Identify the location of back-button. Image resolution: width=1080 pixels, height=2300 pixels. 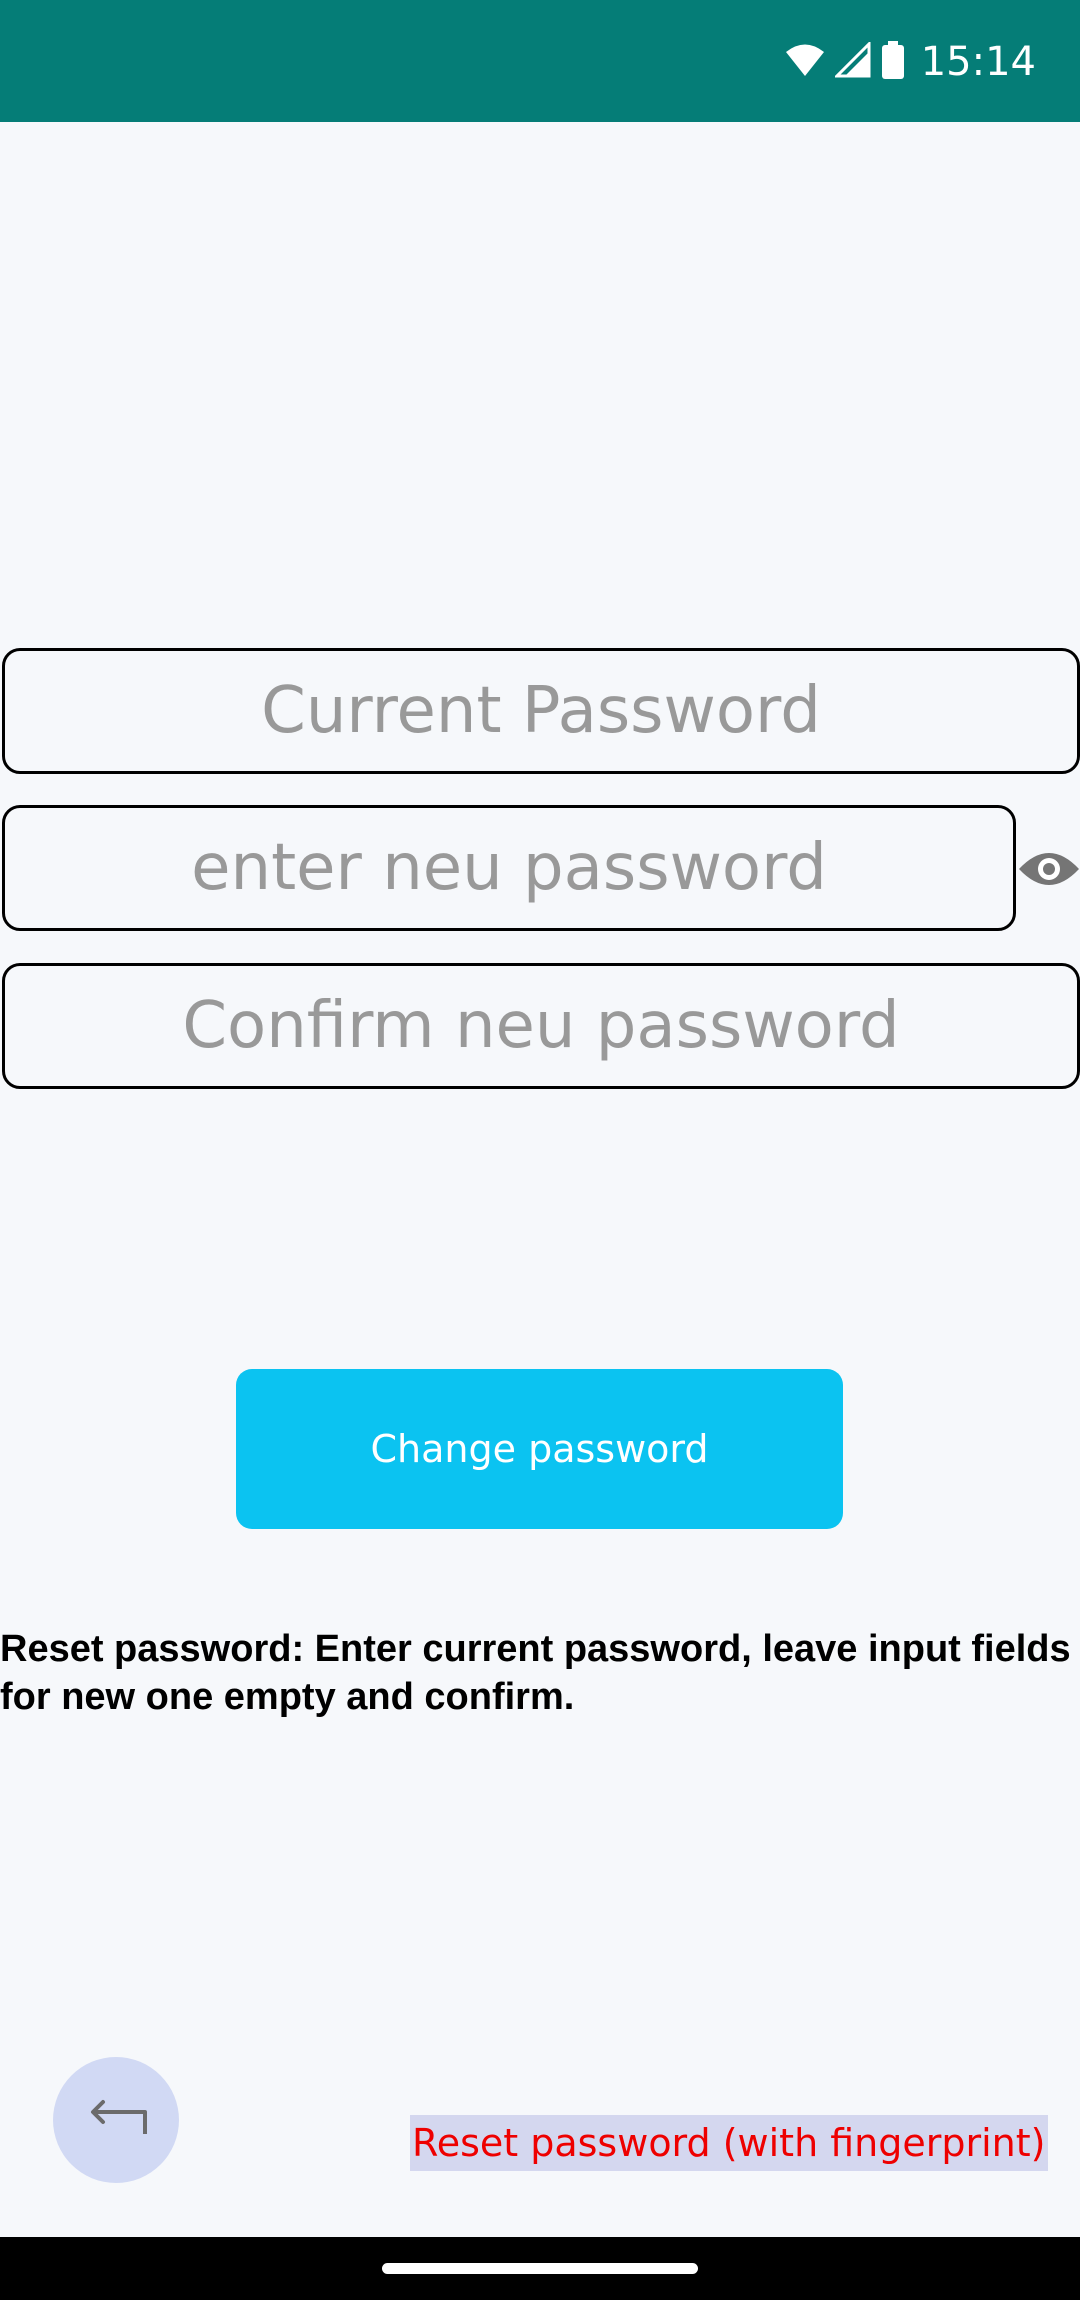
(116, 2120).